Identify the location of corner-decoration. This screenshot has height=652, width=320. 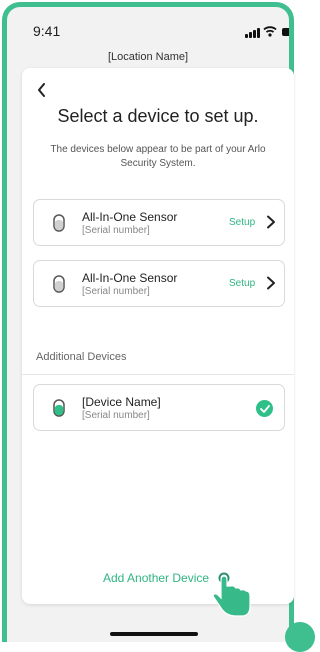
(300, 637).